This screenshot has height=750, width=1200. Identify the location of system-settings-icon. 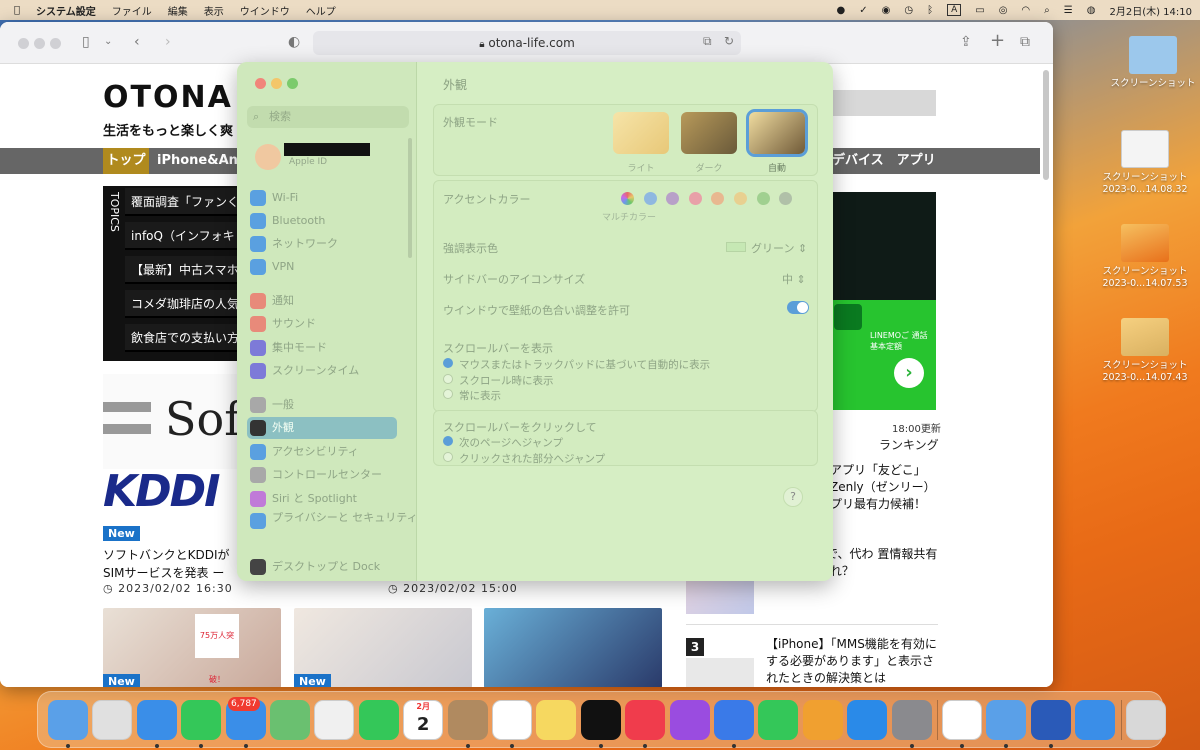
(911, 720).